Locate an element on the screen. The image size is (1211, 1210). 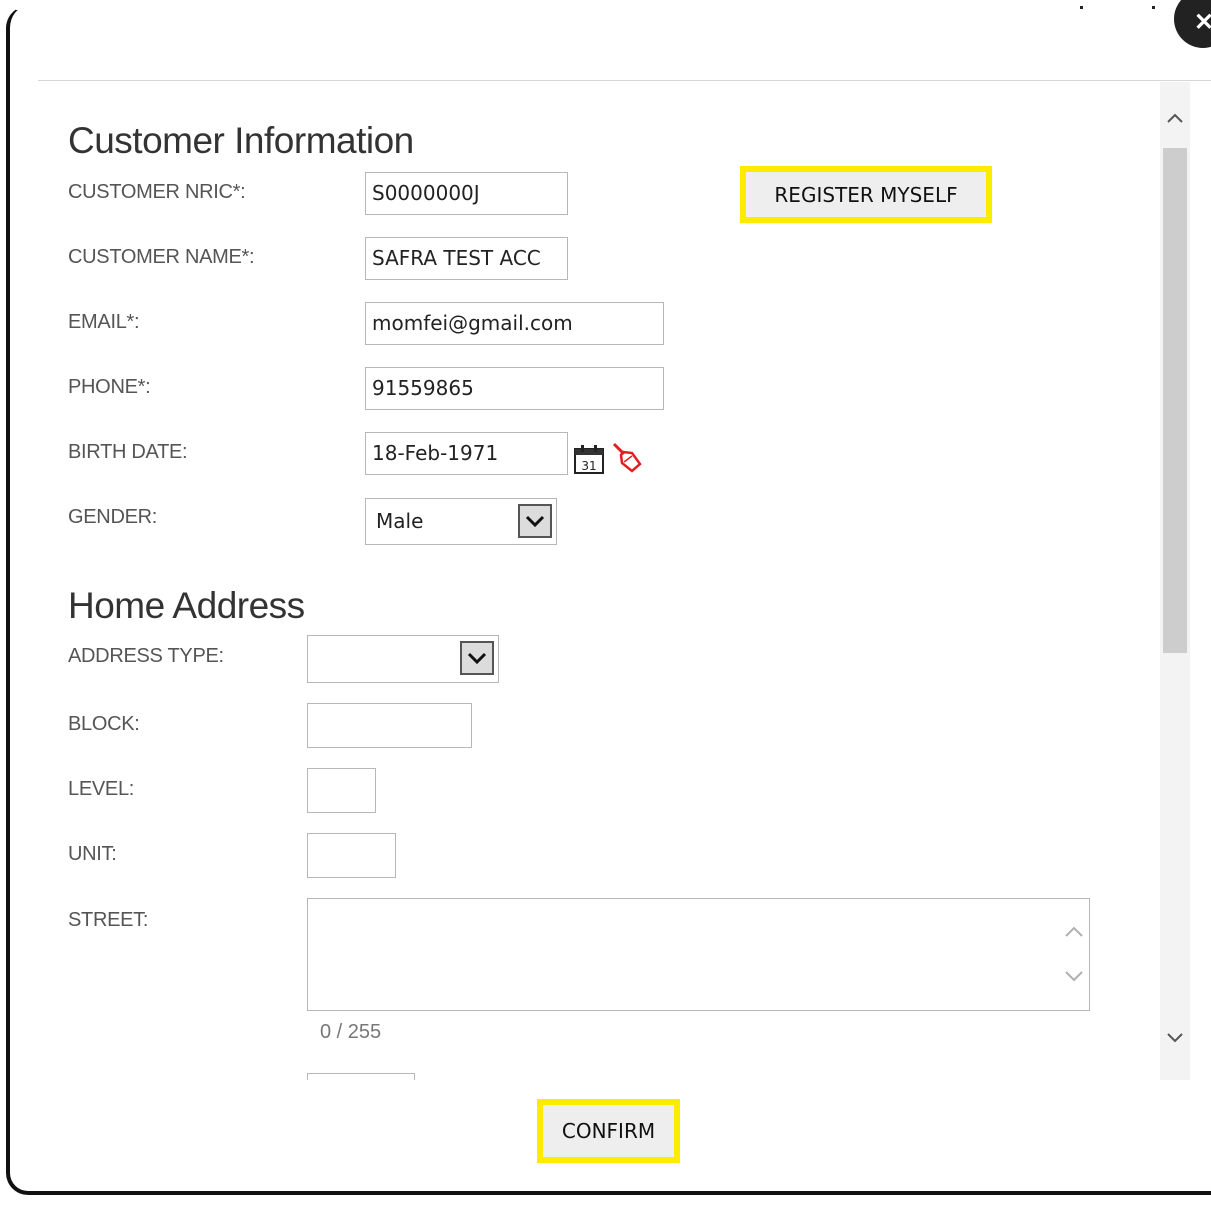
nric-input: S0000000J is located at coordinates (466, 193).